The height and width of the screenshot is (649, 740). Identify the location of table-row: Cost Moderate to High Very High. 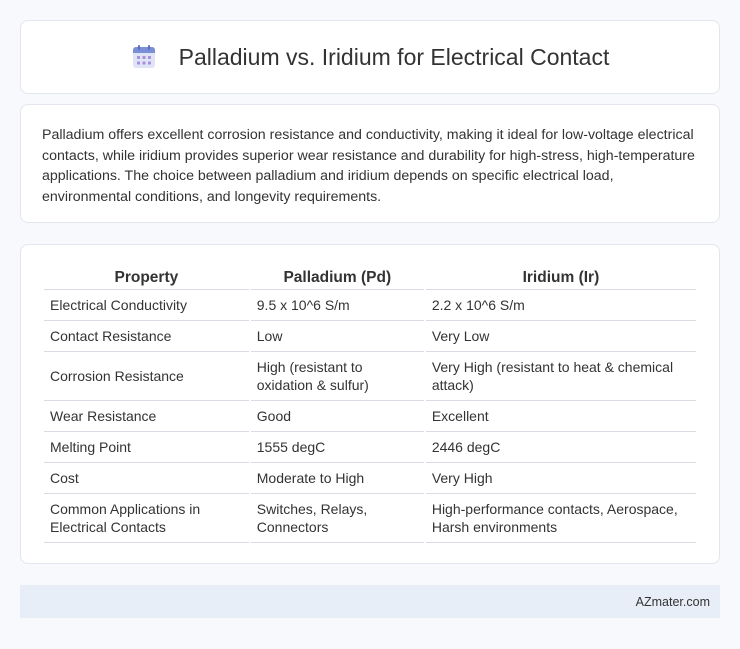
(370, 478).